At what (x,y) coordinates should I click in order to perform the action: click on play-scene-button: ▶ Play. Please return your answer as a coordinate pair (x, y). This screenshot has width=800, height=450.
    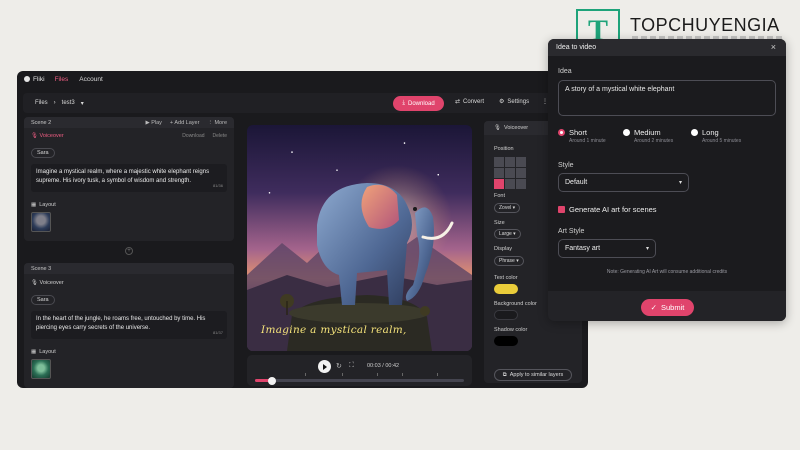
    Looking at the image, I should click on (153, 123).